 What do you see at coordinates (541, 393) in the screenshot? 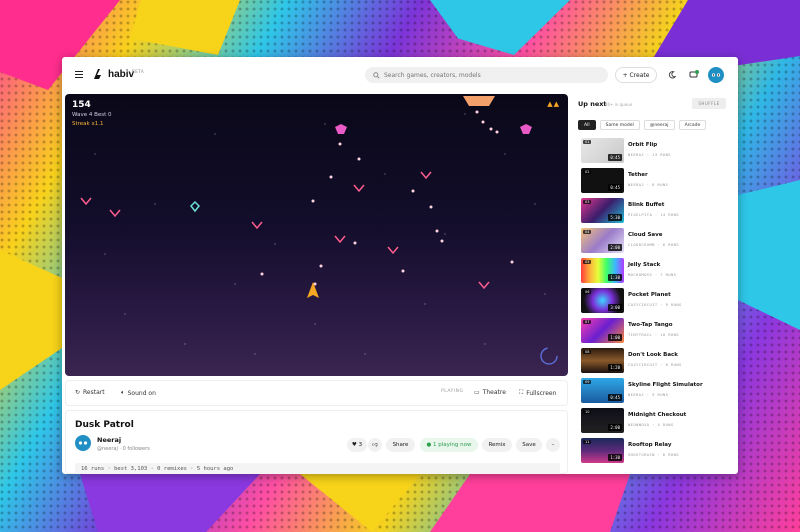
I see `fullscreen-label: Fullscreen` at bounding box center [541, 393].